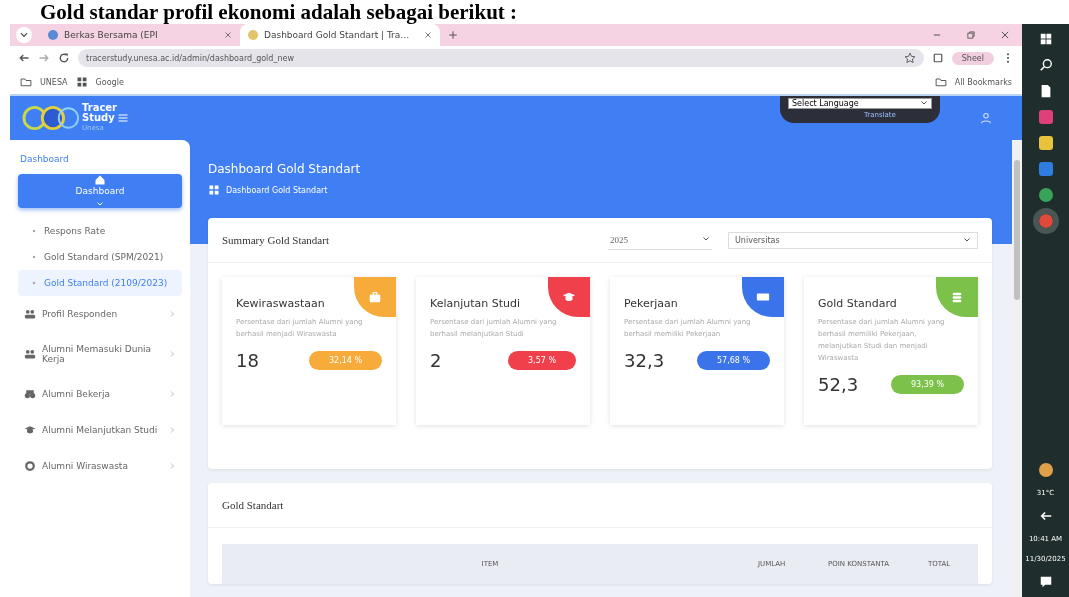  I want to click on panel-title: Gold Standart, so click(253, 505).